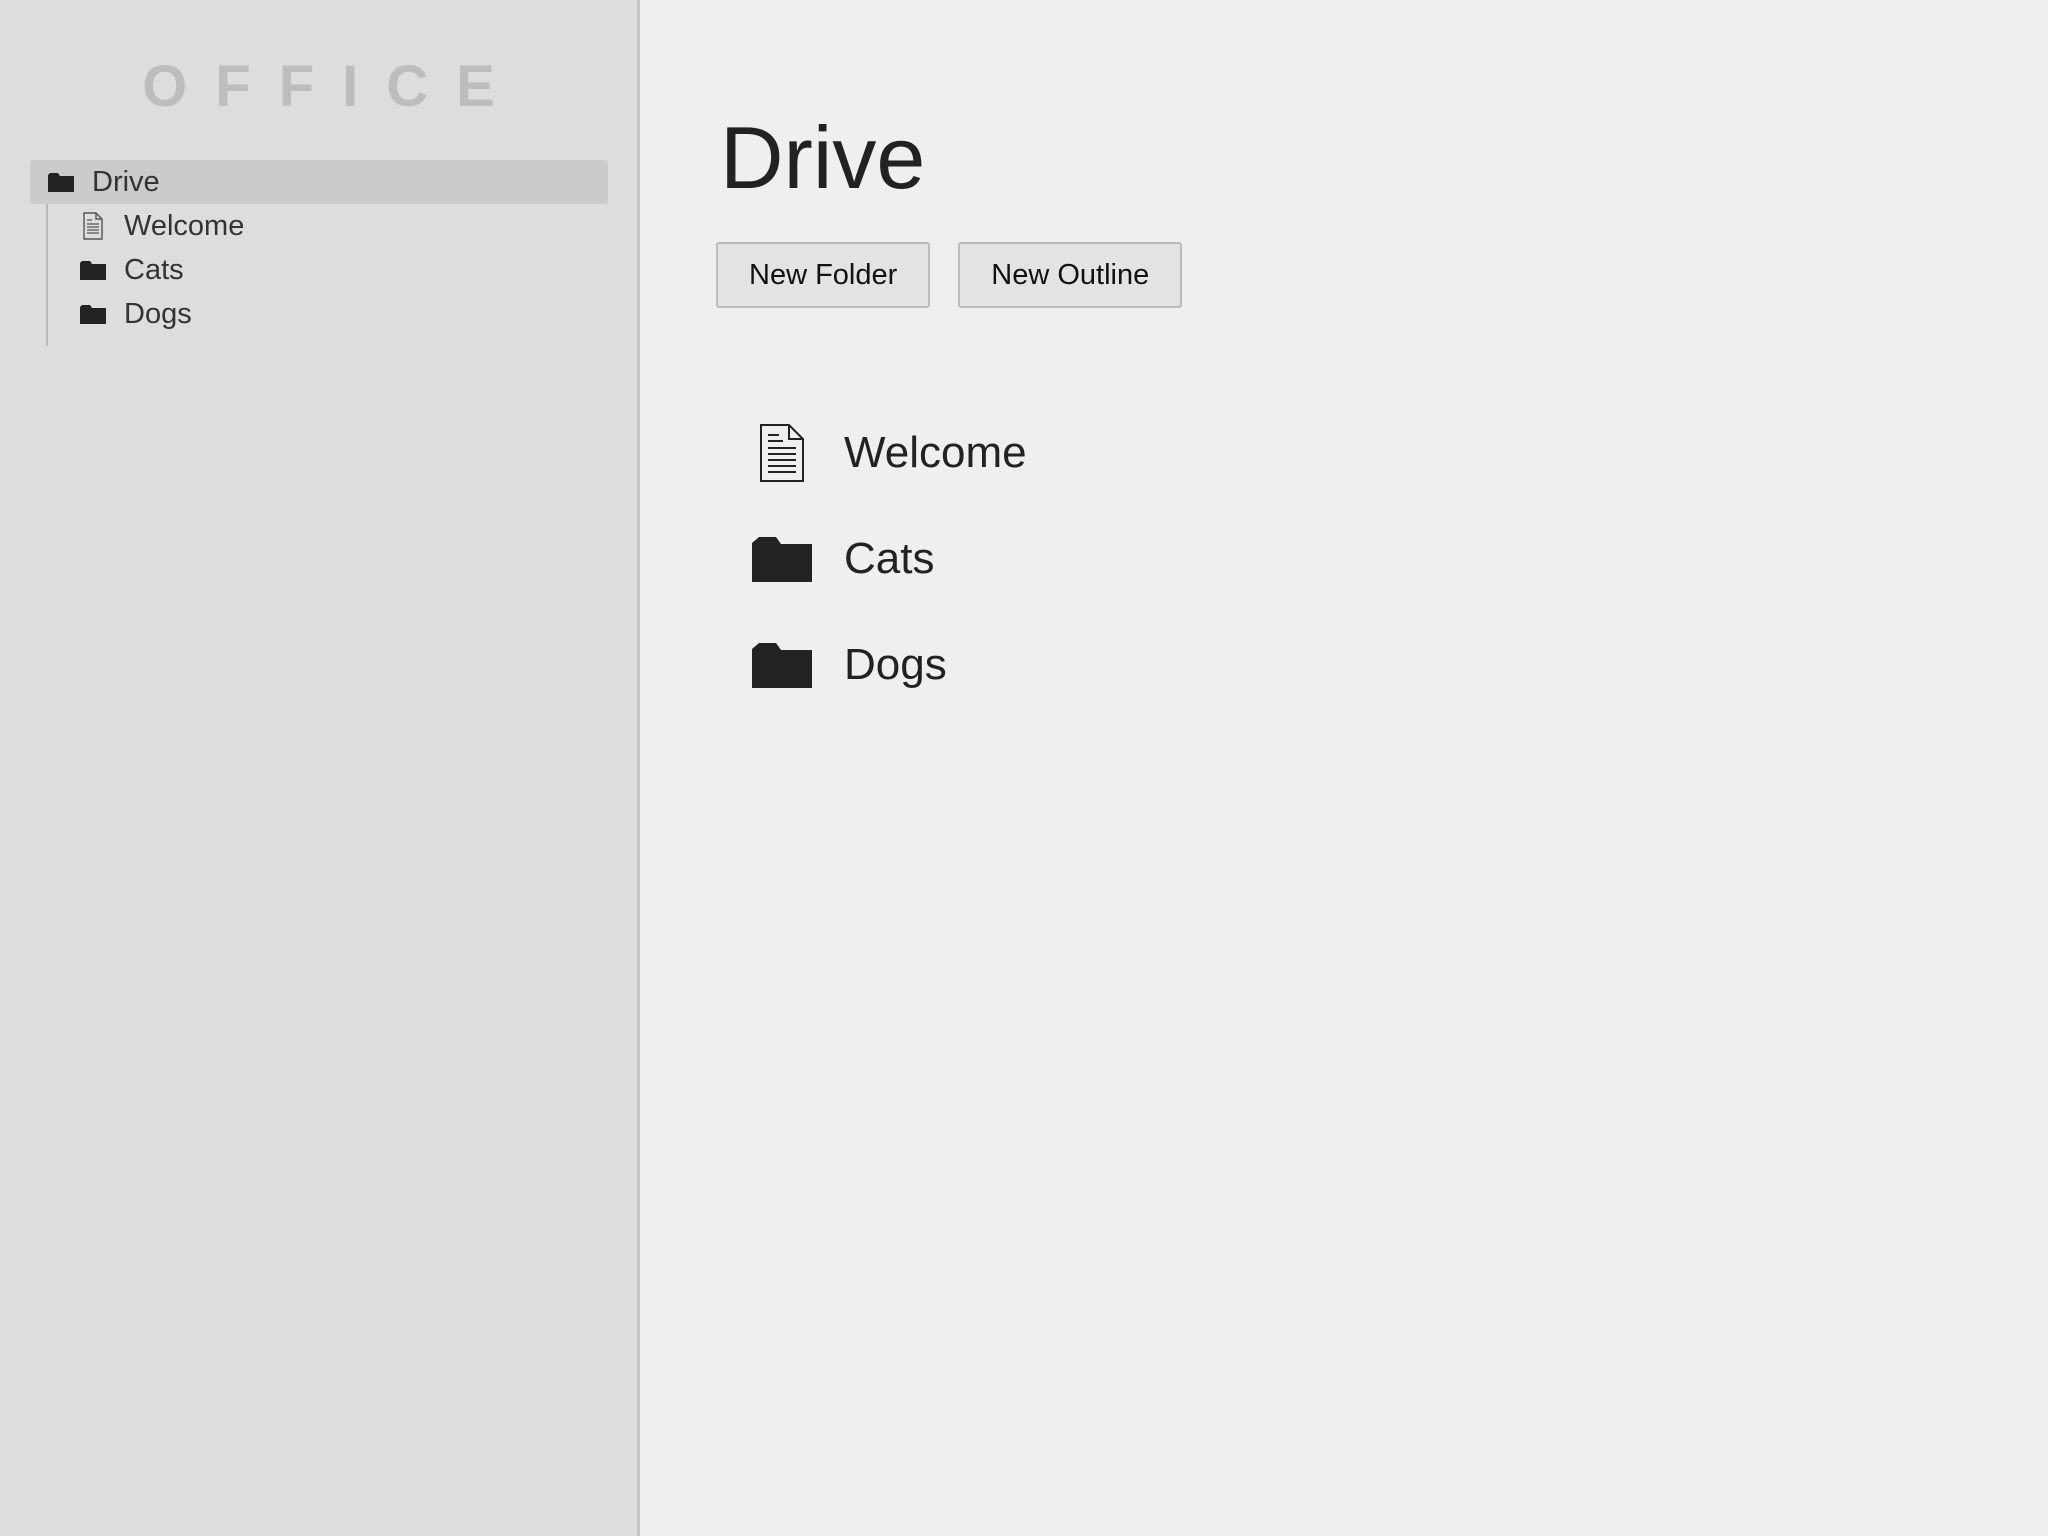 This screenshot has height=1536, width=2048. What do you see at coordinates (328, 314) in the screenshot?
I see `tree-item-dogs: Dogs` at bounding box center [328, 314].